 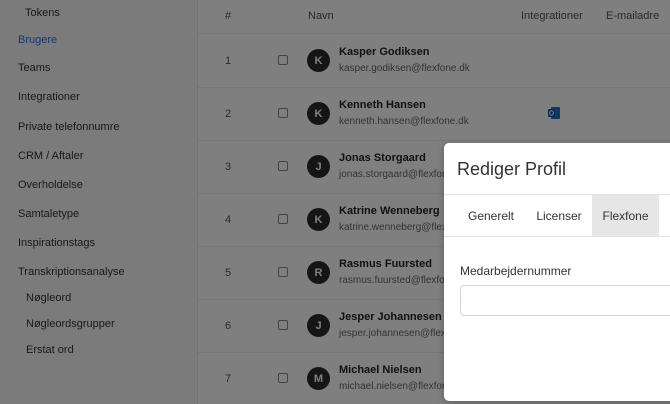 I want to click on tab-licenser: Licenser, so click(x=559, y=215).